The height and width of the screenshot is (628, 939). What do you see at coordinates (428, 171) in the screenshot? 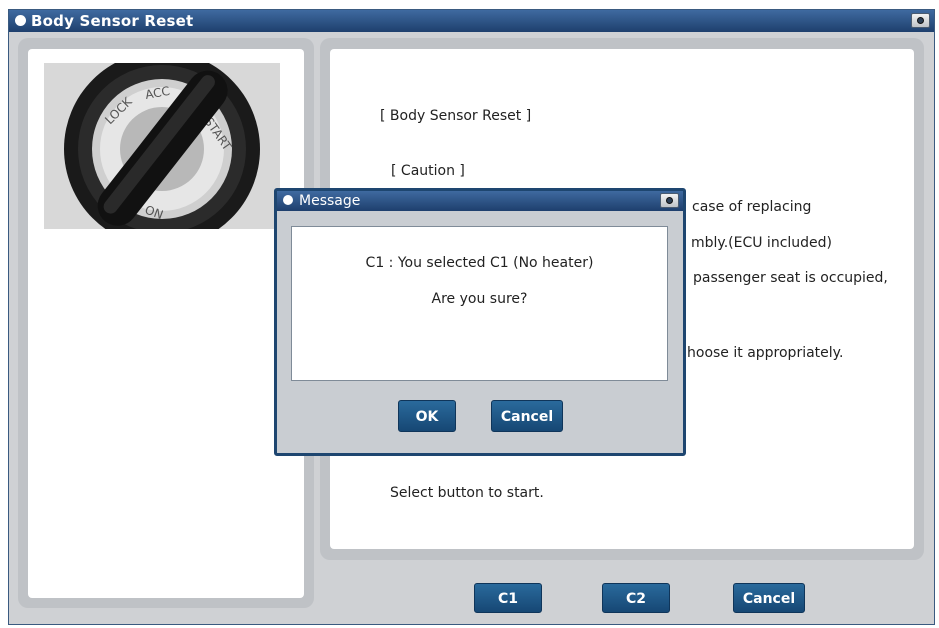
I see `caution-heading: [ Caution ]` at bounding box center [428, 171].